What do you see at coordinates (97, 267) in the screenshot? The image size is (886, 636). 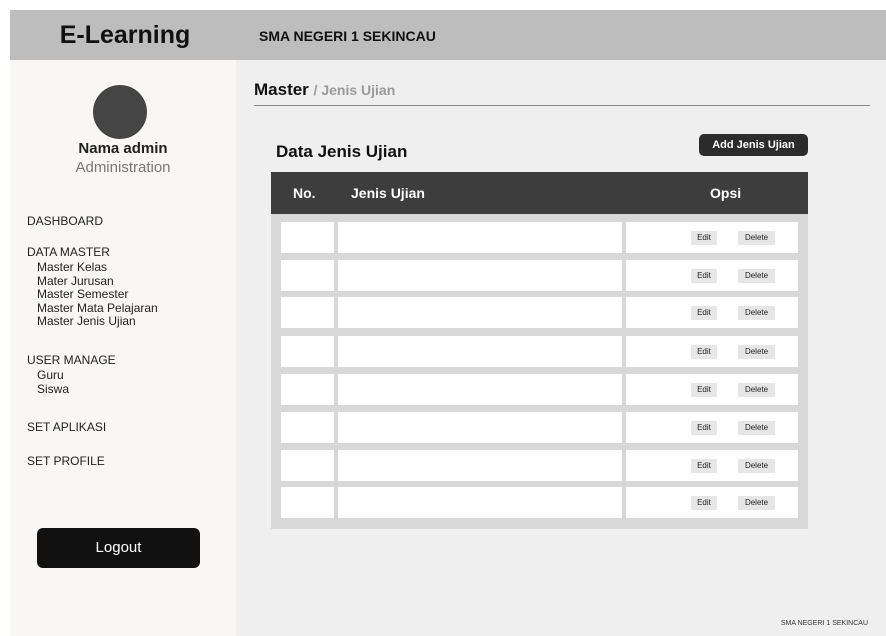 I see `sidebar-item-master-kelas: Master Kelas` at bounding box center [97, 267].